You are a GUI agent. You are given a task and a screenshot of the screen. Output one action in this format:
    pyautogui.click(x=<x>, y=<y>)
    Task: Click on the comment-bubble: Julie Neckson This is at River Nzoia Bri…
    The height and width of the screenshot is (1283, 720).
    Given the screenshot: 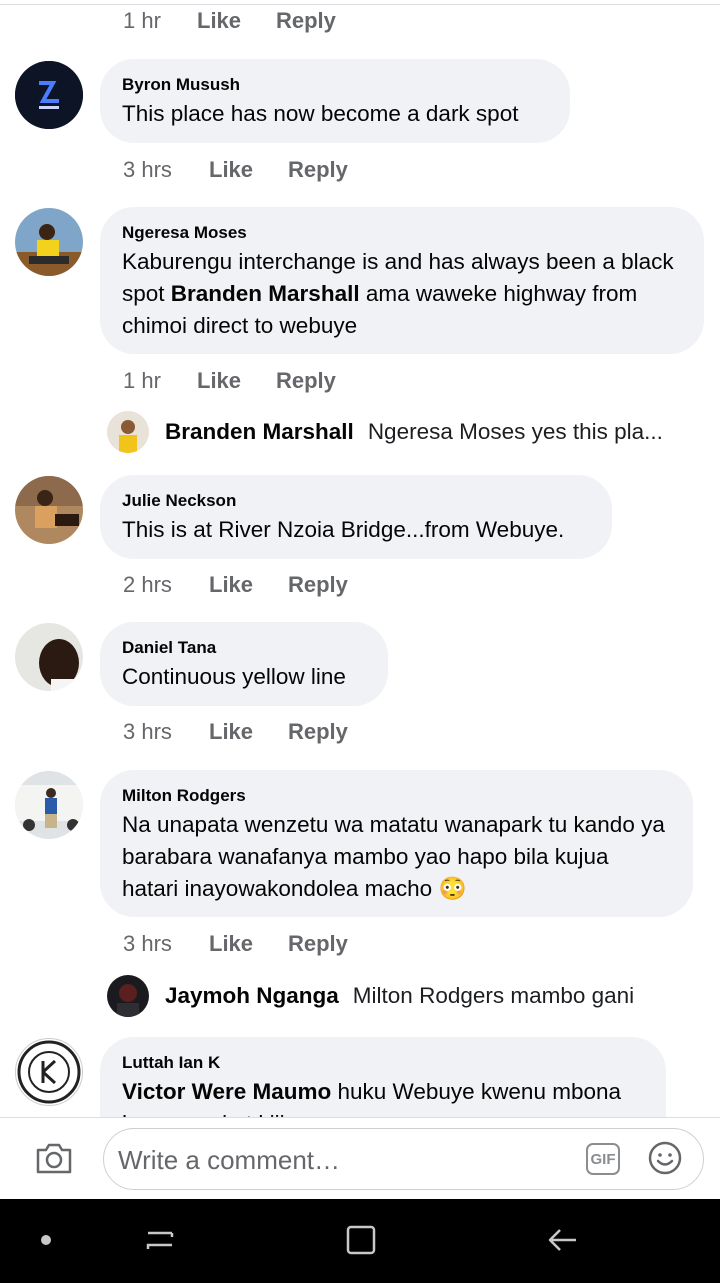 What is the action you would take?
    pyautogui.click(x=356, y=517)
    